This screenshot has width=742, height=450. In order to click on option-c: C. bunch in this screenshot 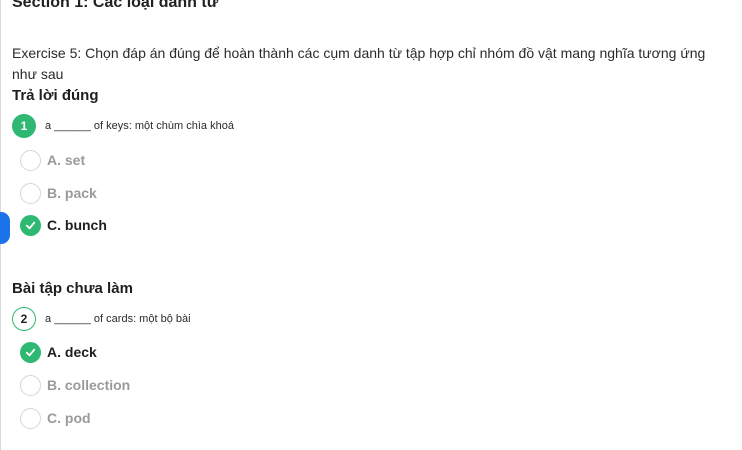, I will do `click(63, 225)`.